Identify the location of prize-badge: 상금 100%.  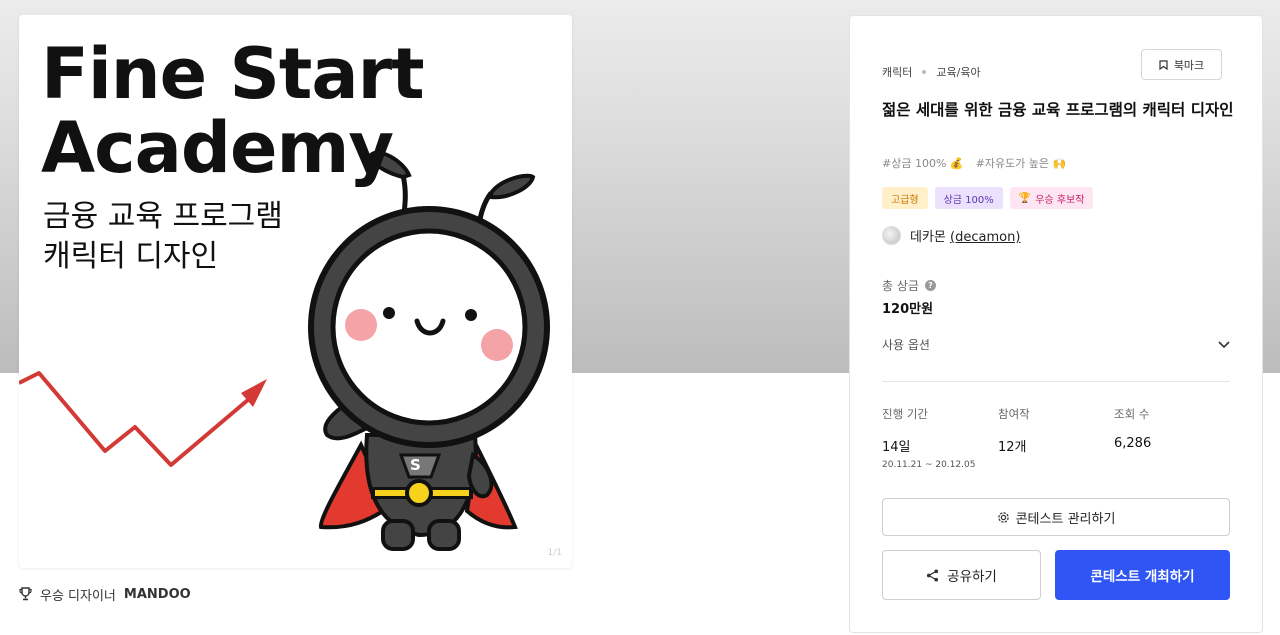
(968, 198).